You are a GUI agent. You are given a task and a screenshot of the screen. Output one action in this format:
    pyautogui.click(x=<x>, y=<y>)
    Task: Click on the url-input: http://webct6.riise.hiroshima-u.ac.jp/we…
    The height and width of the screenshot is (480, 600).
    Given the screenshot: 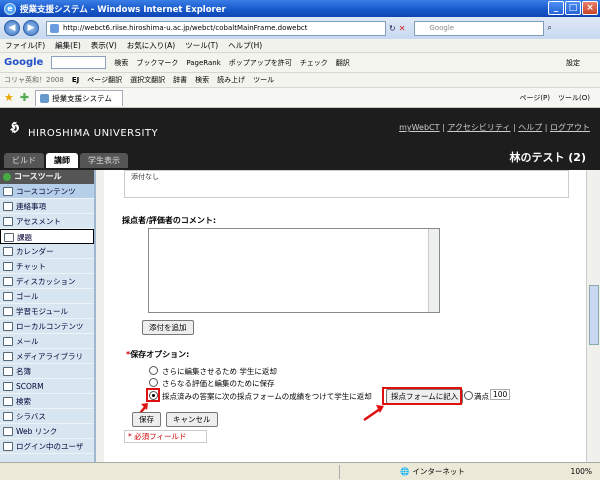 What is the action you would take?
    pyautogui.click(x=216, y=28)
    